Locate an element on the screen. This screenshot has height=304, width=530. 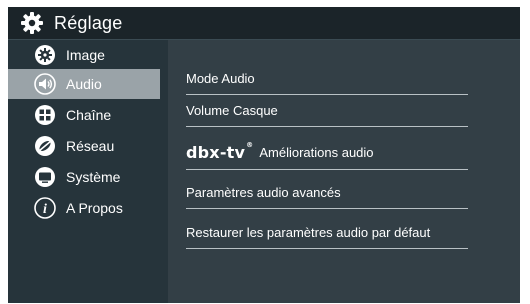
menu-item-ameliorations-audio: dbx-tv ® Améliorations audio is located at coordinates (327, 152).